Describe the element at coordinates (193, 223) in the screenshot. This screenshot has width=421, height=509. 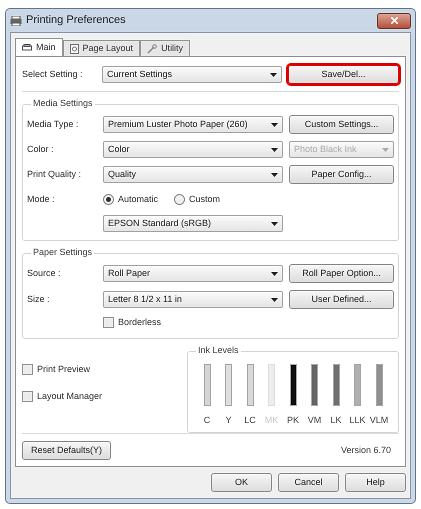
I see `dropdown: EPSON Standard (sRGB)` at that location.